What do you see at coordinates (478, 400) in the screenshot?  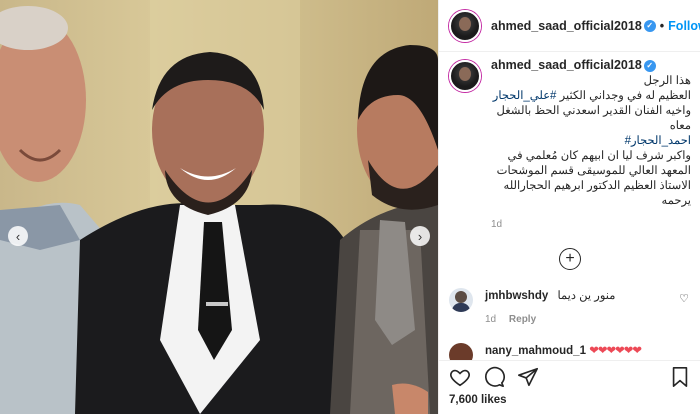 I see `likes-count: 7,600 likes` at bounding box center [478, 400].